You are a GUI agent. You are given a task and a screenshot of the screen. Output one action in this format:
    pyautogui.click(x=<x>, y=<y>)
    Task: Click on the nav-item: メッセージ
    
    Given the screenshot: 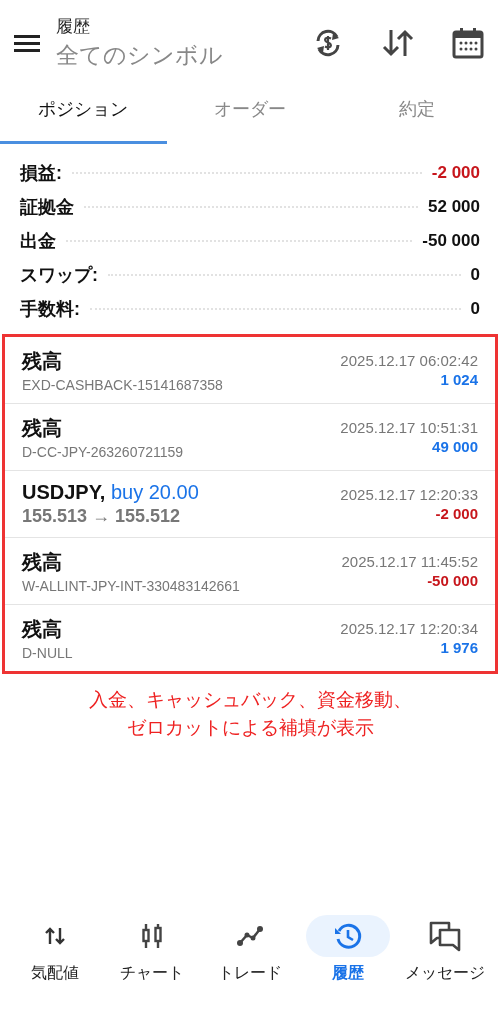 What is the action you would take?
    pyautogui.click(x=445, y=949)
    